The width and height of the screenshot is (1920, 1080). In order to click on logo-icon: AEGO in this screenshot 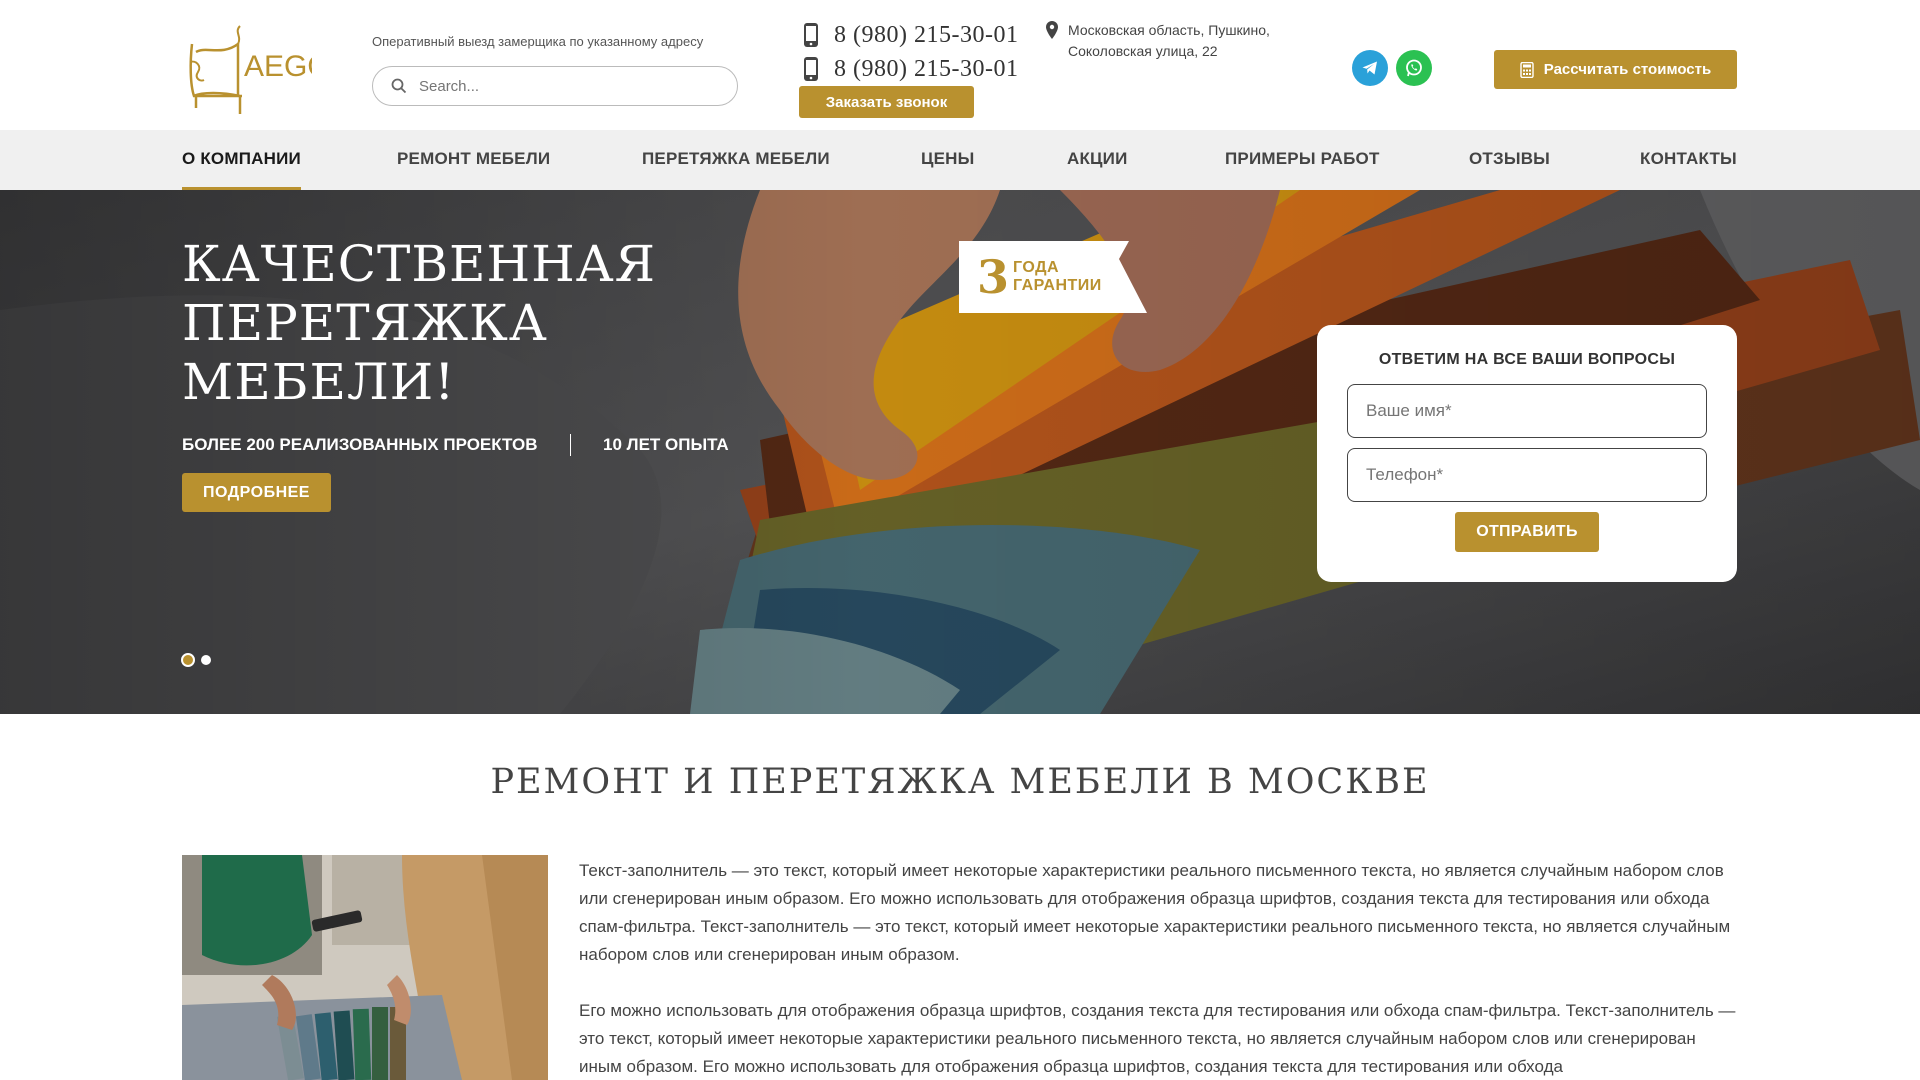, I will do `click(260, 69)`.